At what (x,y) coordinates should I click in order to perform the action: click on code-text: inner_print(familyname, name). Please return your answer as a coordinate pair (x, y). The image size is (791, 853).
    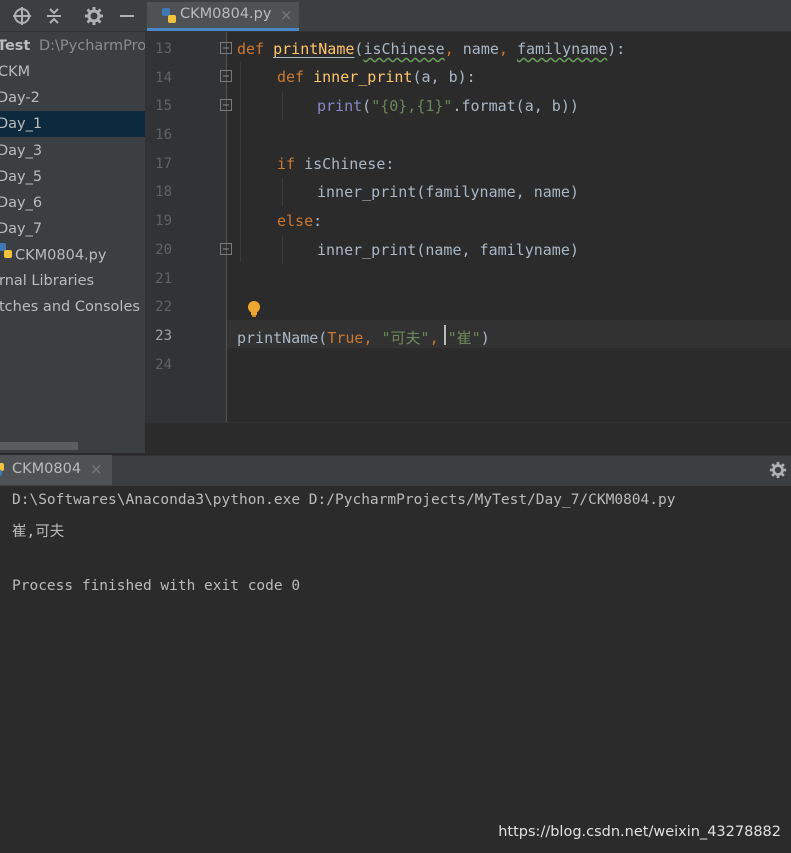
    Looking at the image, I should click on (448, 192).